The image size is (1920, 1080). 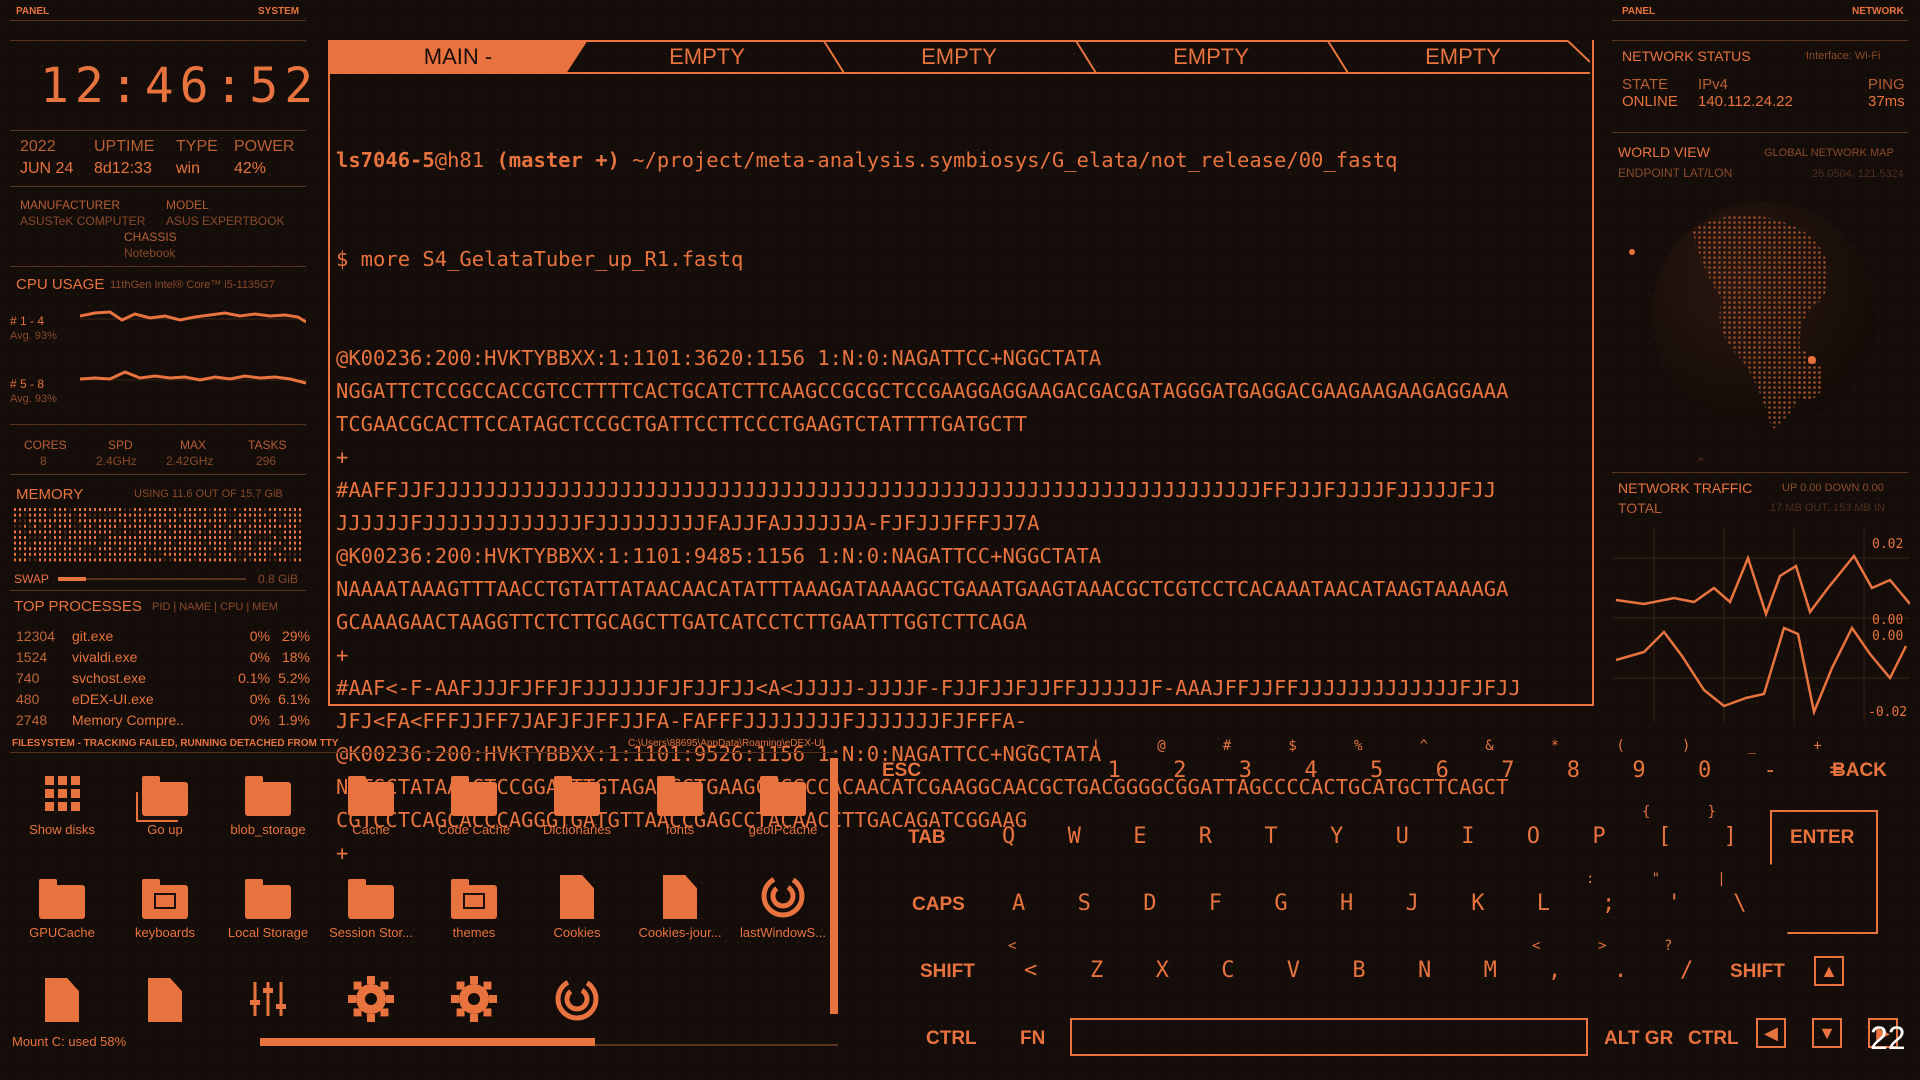 I want to click on filesystem-item: fonts, so click(x=680, y=803).